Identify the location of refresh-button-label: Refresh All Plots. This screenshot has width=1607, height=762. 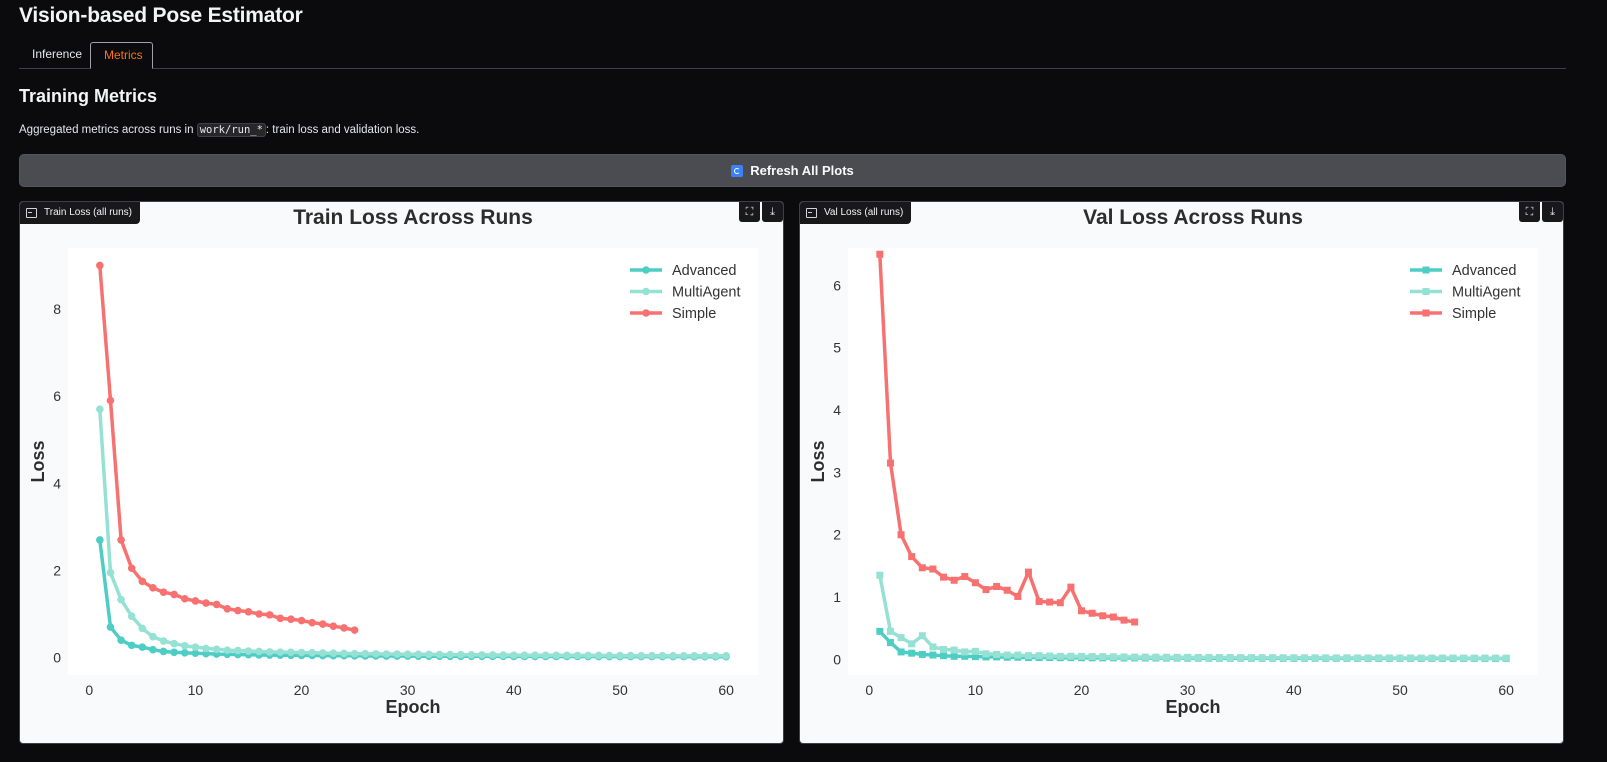
(802, 170).